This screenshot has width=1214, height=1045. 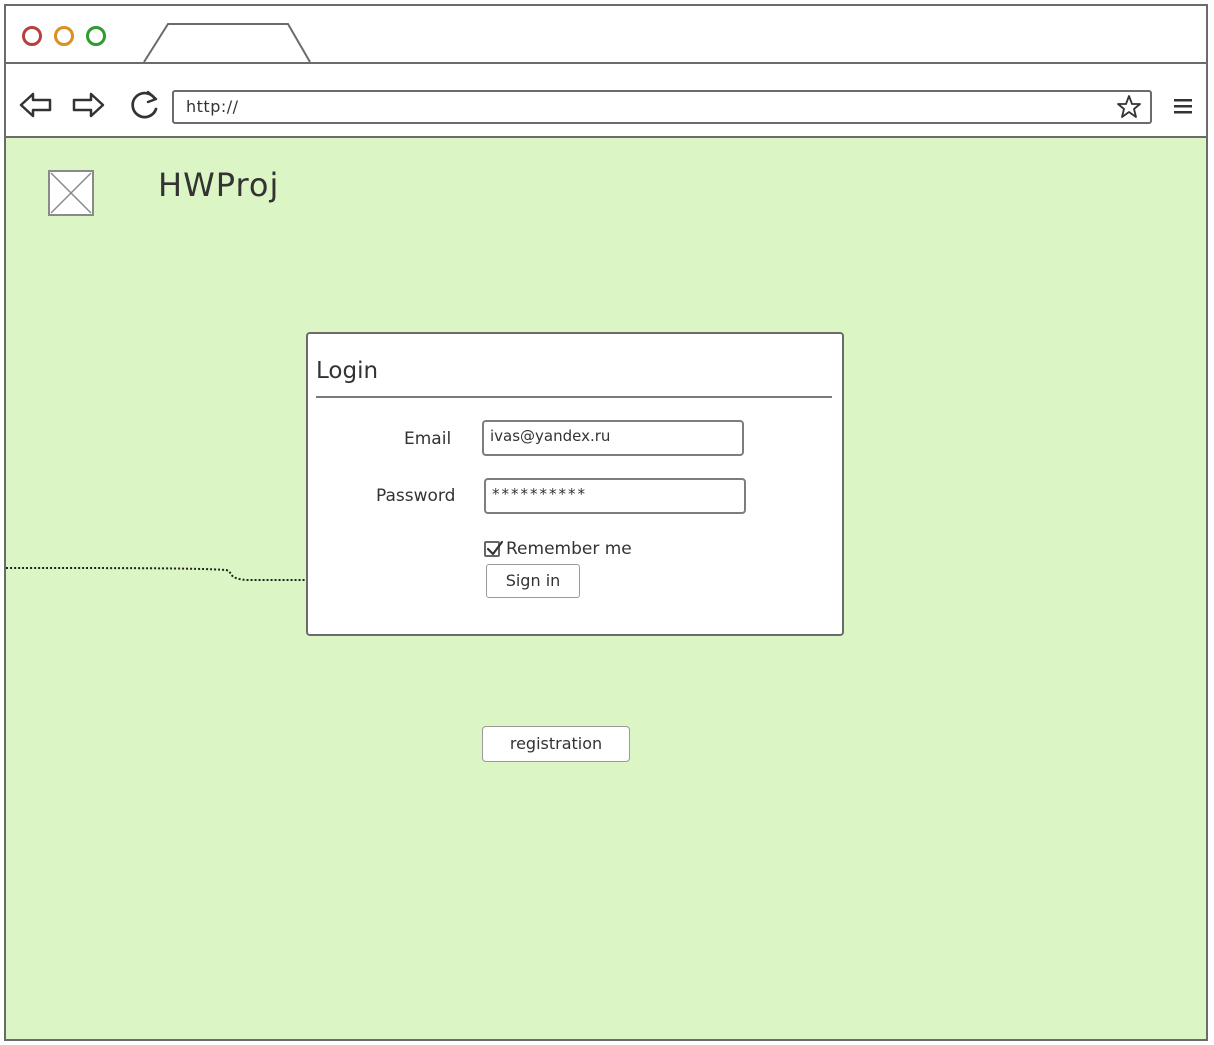 What do you see at coordinates (347, 371) in the screenshot?
I see `login-title: Login` at bounding box center [347, 371].